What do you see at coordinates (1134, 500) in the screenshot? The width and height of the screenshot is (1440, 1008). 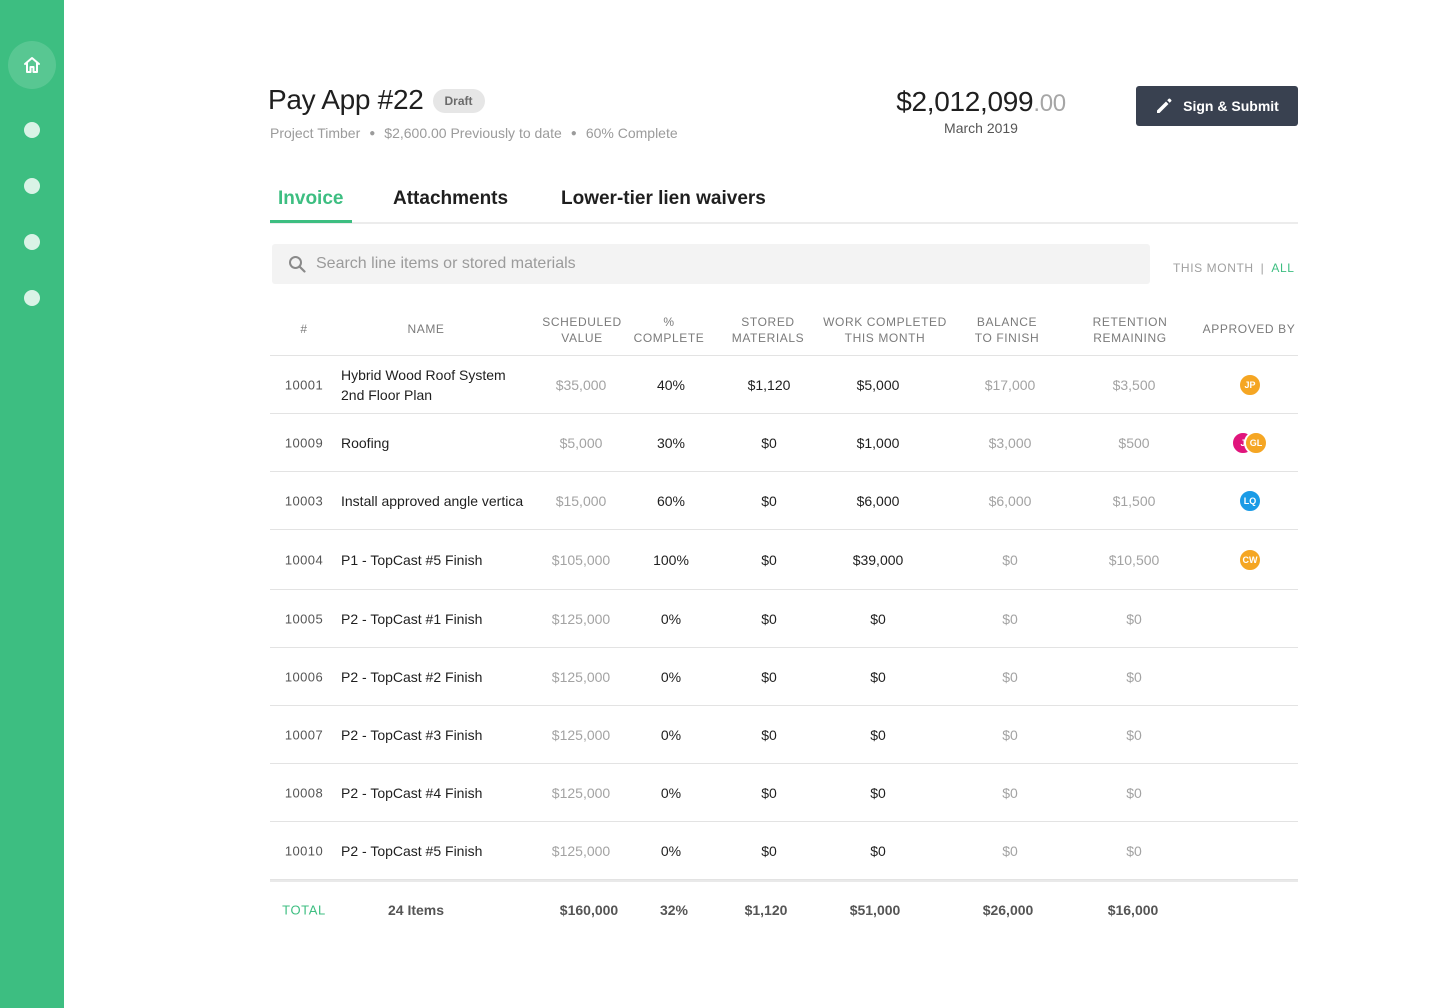 I see `row-retention-remaining: $1,500` at bounding box center [1134, 500].